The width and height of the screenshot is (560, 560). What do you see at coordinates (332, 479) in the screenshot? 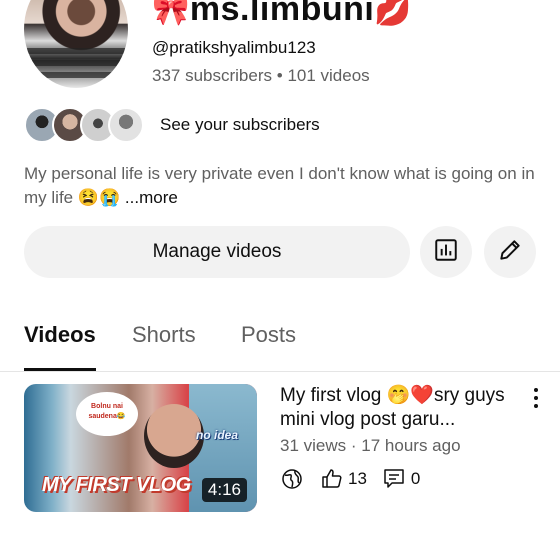
I see `thumbs-up-icon` at bounding box center [332, 479].